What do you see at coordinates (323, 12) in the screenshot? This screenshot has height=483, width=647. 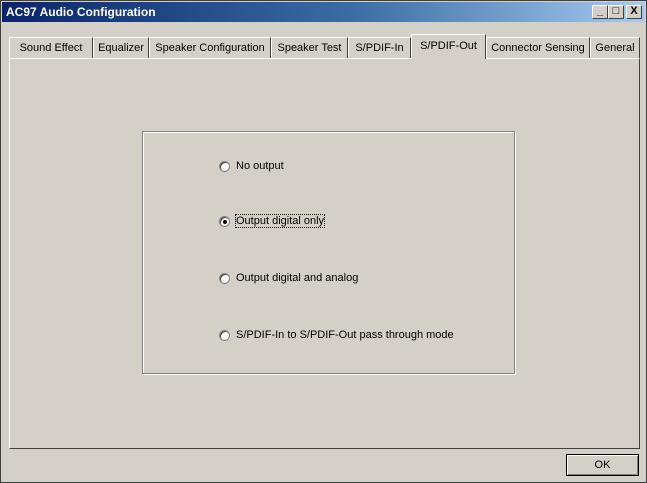 I see `title-bar: AC97 Audio Configuration _ □ X` at bounding box center [323, 12].